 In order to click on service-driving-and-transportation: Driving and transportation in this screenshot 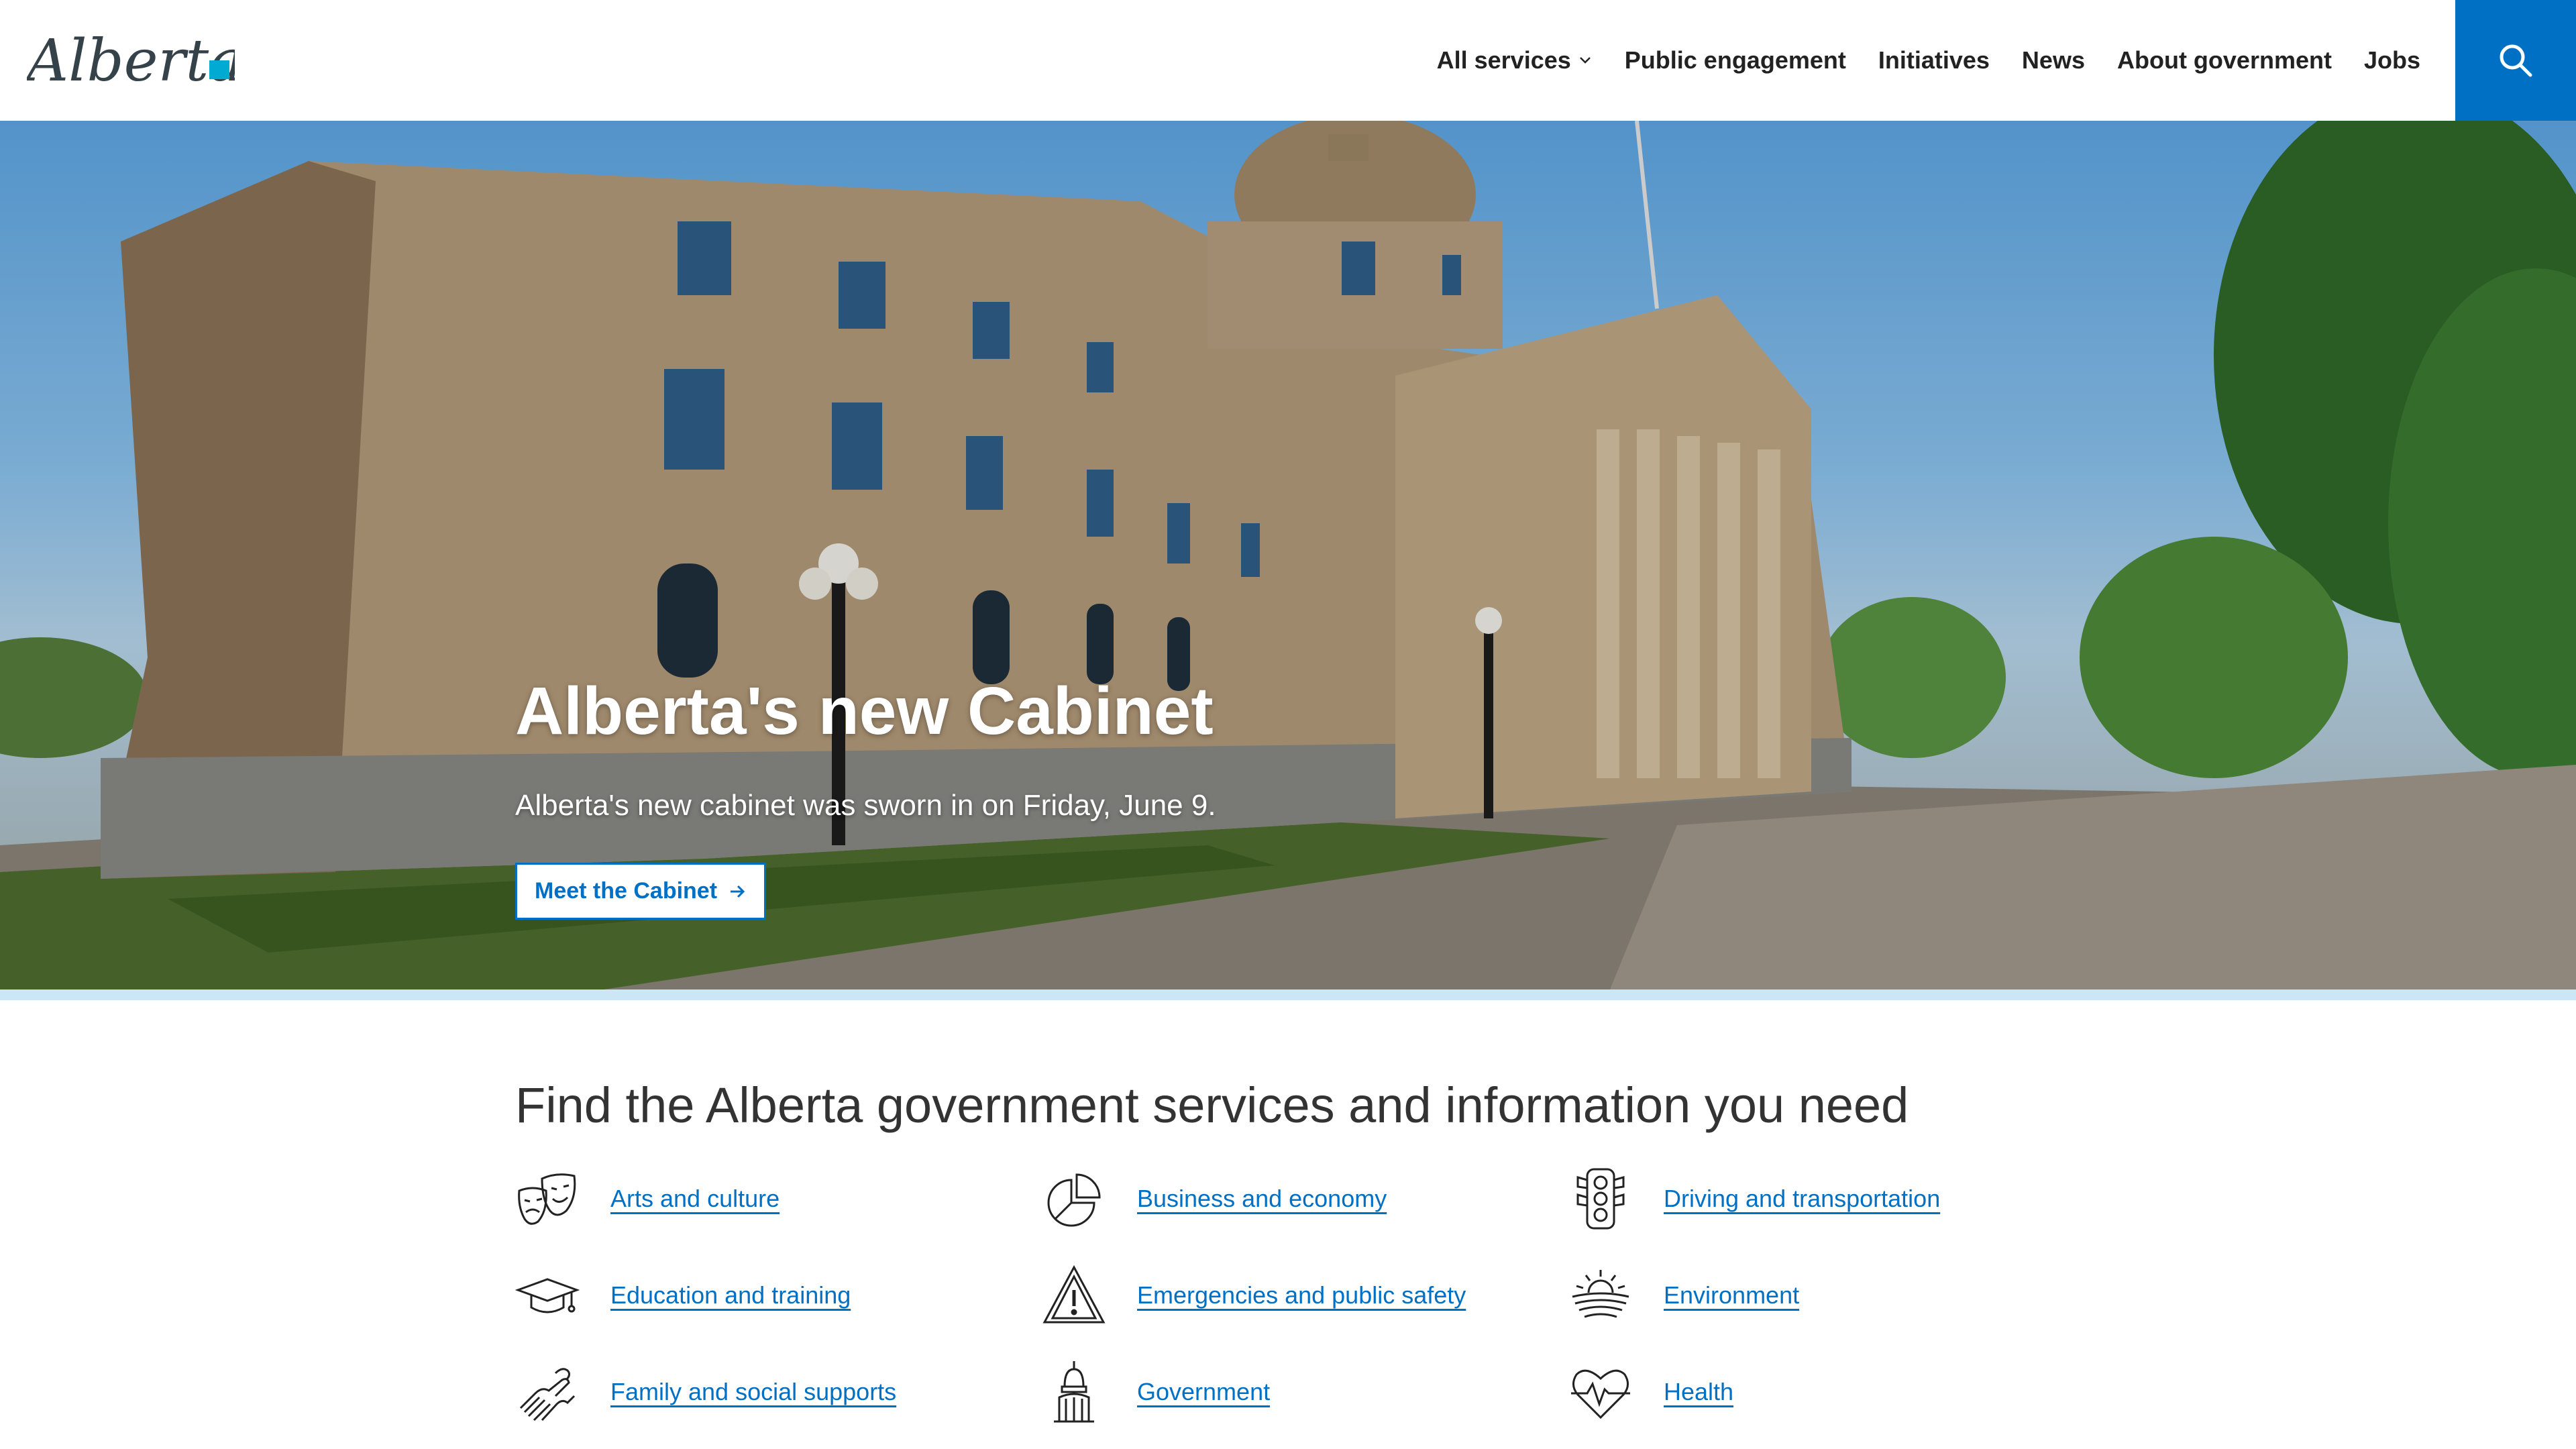, I will do `click(1831, 1198)`.